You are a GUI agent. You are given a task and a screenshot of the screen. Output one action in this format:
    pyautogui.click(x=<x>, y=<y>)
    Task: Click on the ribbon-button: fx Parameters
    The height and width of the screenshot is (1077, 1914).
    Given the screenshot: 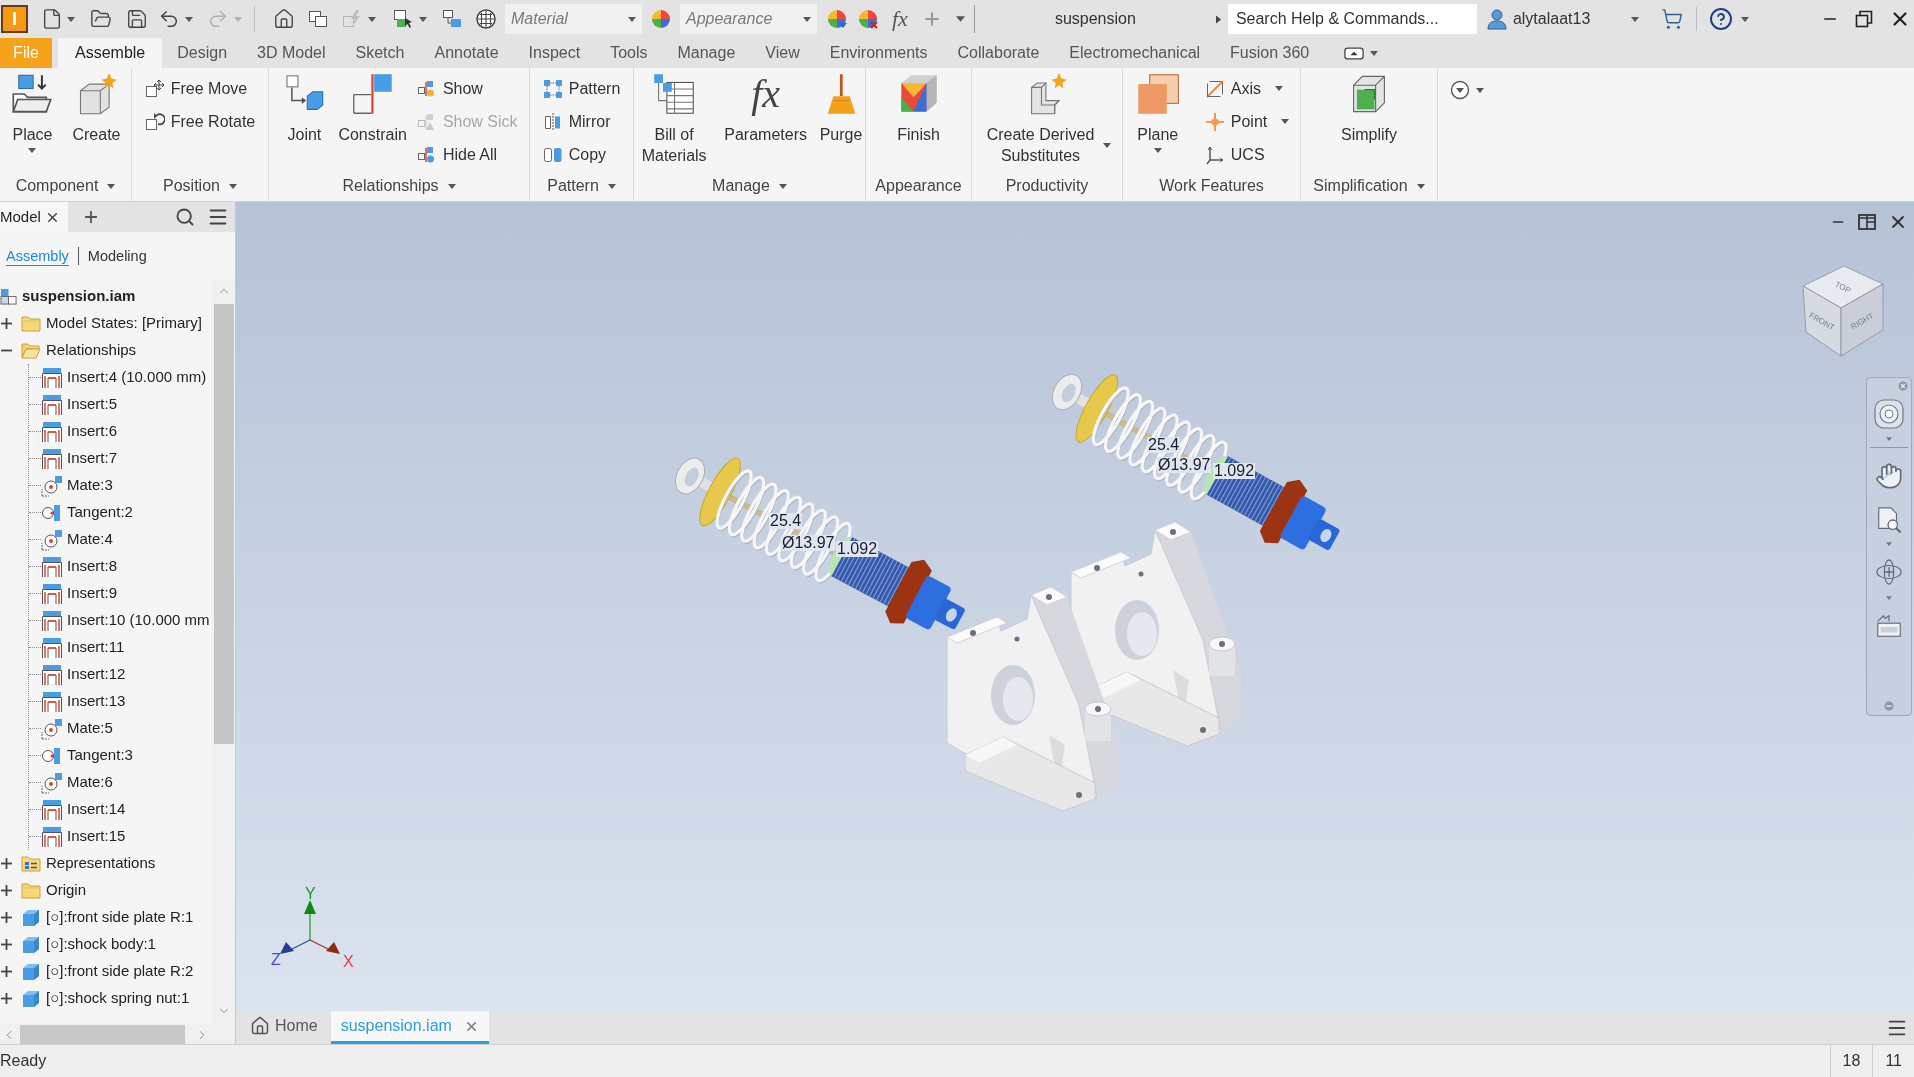 What is the action you would take?
    pyautogui.click(x=765, y=106)
    